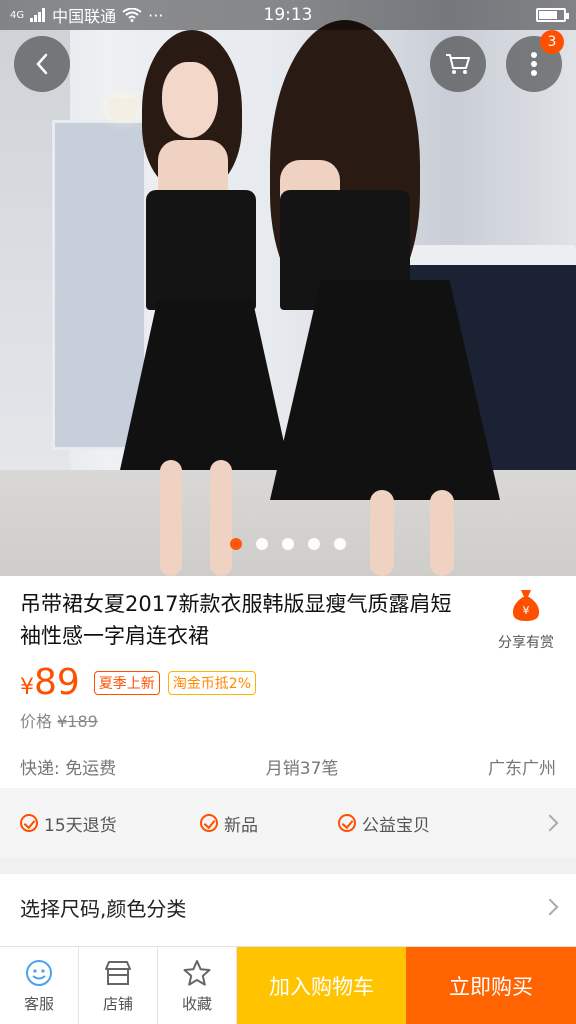 The width and height of the screenshot is (576, 1024). Describe the element at coordinates (57, 682) in the screenshot. I see `price-amount: 89` at that location.